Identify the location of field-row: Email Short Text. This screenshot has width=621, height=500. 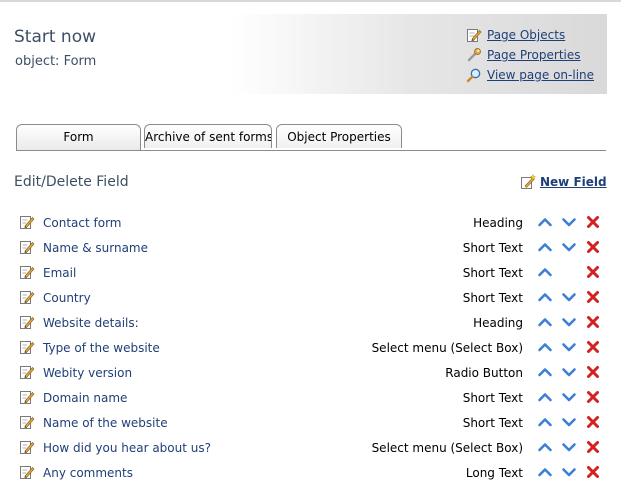
(310, 273).